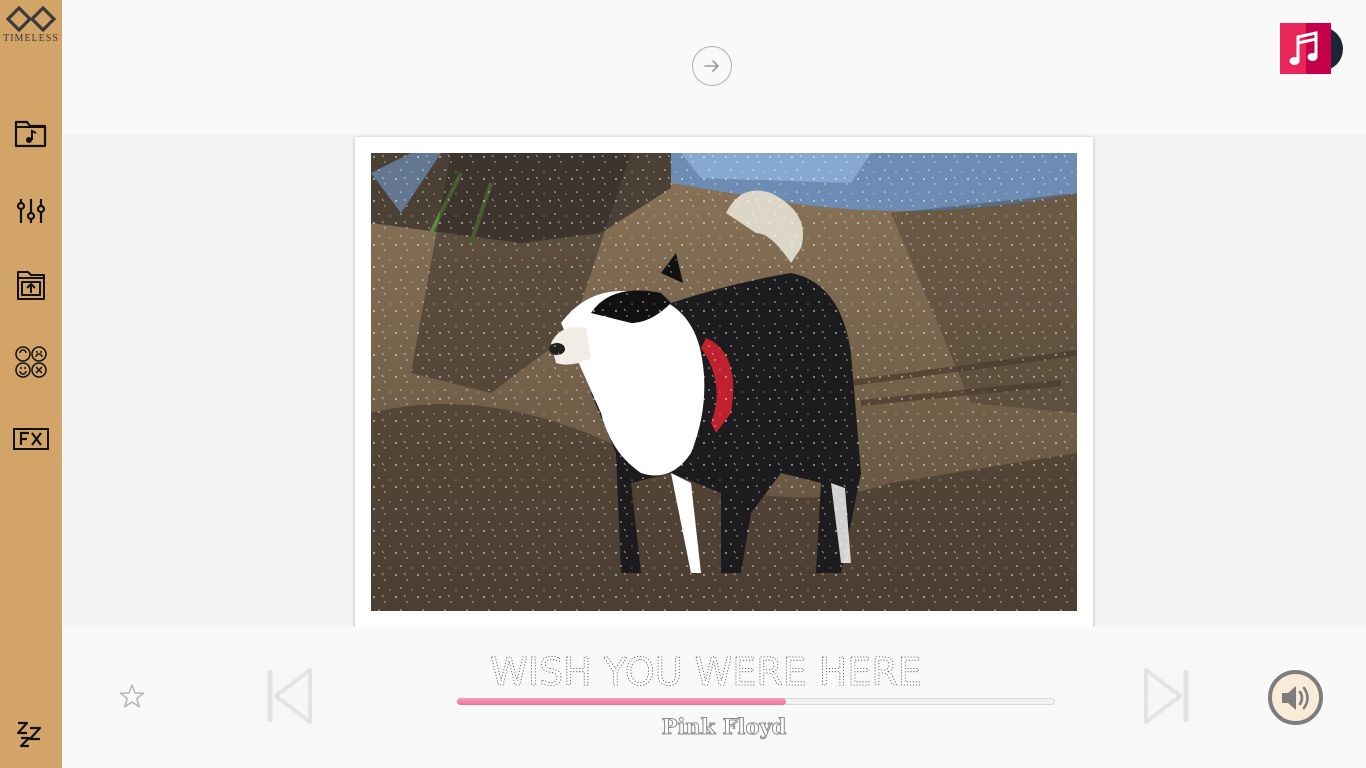 The image size is (1366, 768). What do you see at coordinates (31, 211) in the screenshot?
I see `equalizer-sliders-icon` at bounding box center [31, 211].